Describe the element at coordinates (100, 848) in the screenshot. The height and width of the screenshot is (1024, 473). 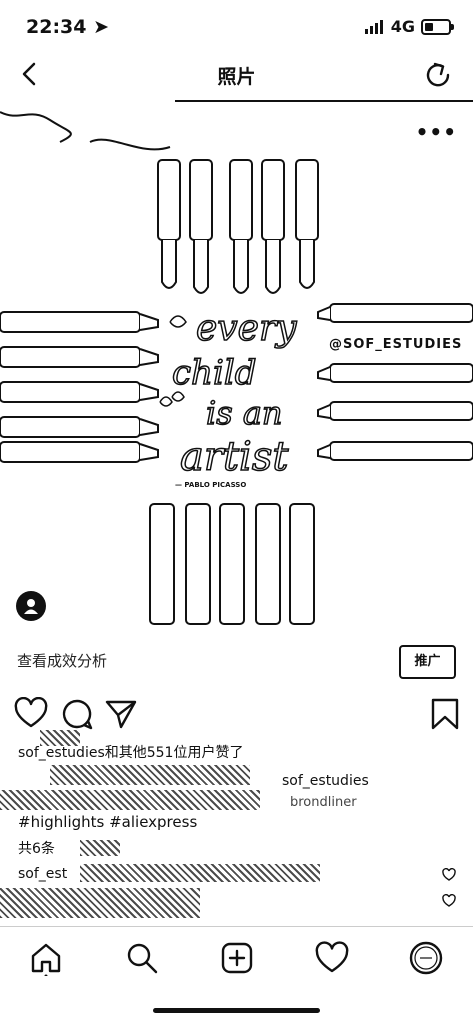
I see `comments-noise` at that location.